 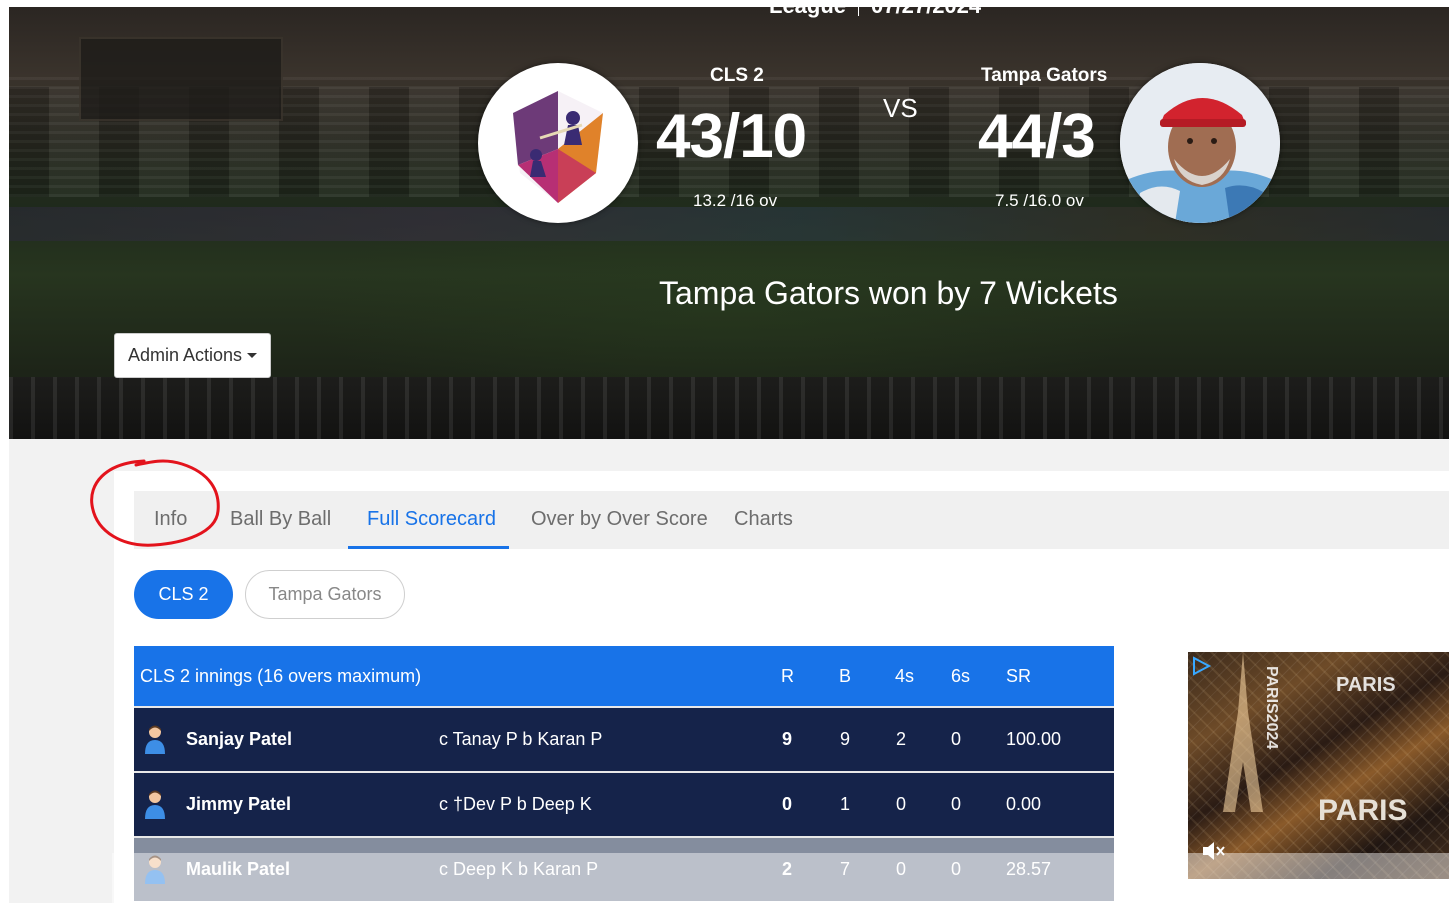 I want to click on tab-ball-by-ball: Ball By Ball, so click(x=280, y=519).